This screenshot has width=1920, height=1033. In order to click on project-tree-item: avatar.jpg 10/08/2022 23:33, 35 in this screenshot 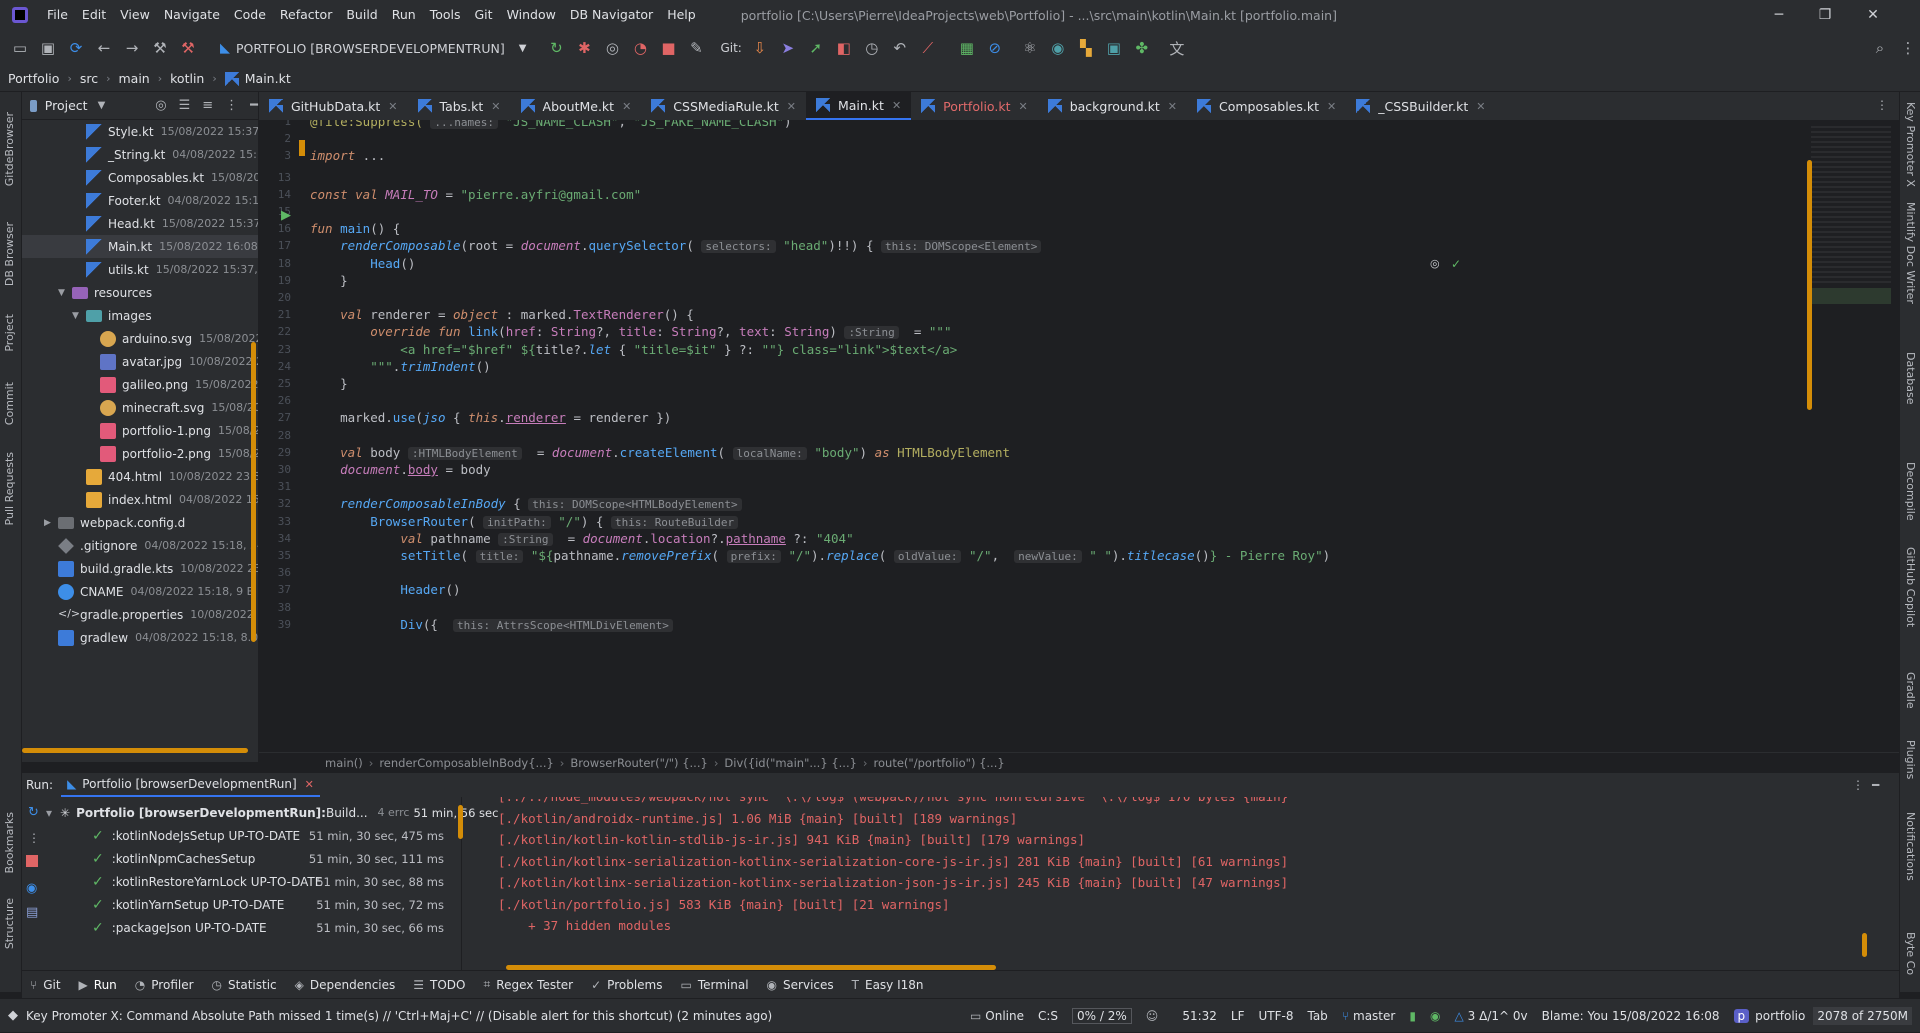, I will do `click(140, 361)`.